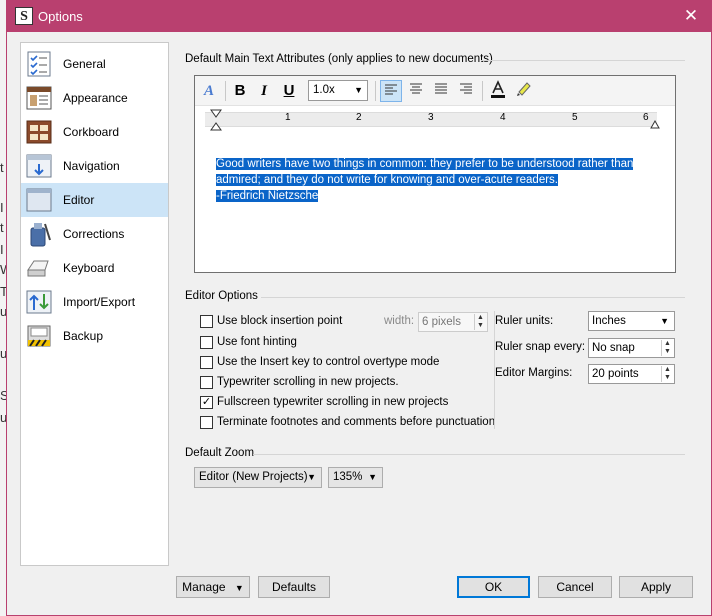  What do you see at coordinates (416, 88) in the screenshot?
I see `align-center-icon` at bounding box center [416, 88].